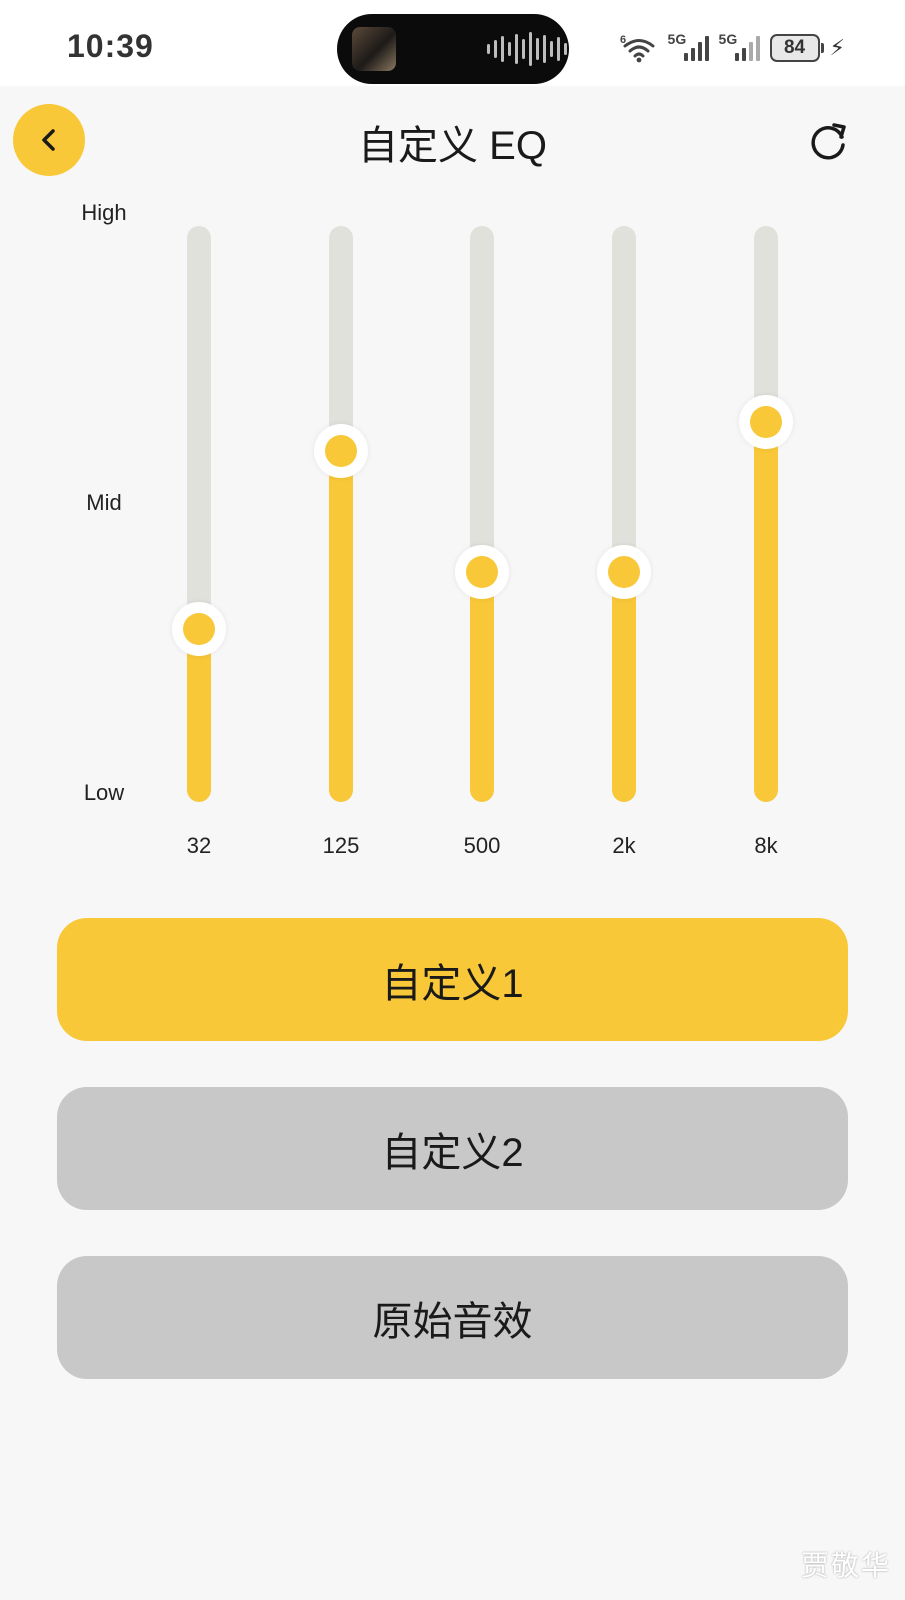 The width and height of the screenshot is (905, 1600). What do you see at coordinates (845, 1565) in the screenshot?
I see `watermark: 贾敬华` at bounding box center [845, 1565].